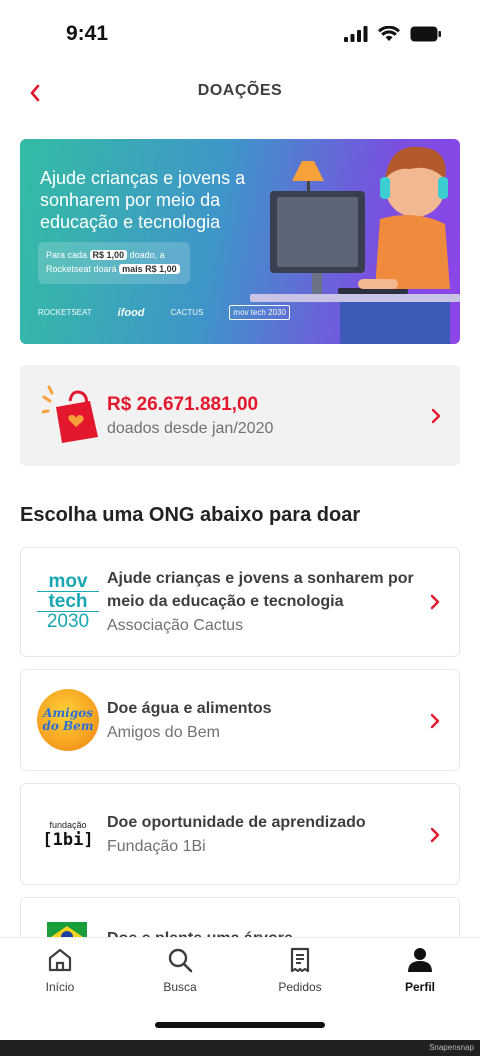 The width and height of the screenshot is (480, 1056). What do you see at coordinates (451, 1047) in the screenshot?
I see `watermark: Snapensnap` at bounding box center [451, 1047].